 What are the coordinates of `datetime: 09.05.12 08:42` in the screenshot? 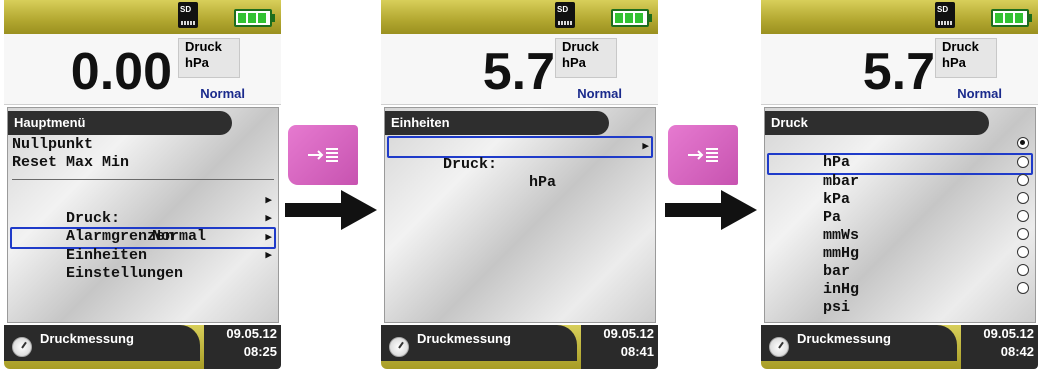 It's located at (999, 347).